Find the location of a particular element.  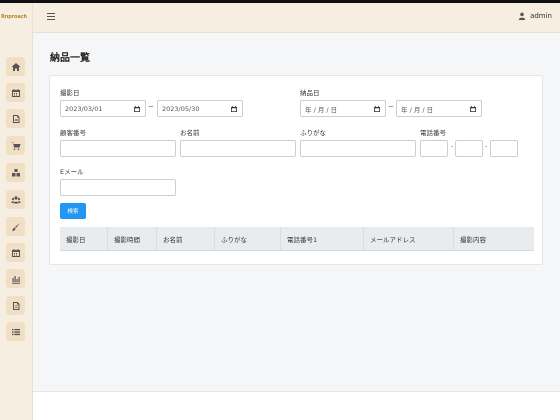

email-label: Eメール is located at coordinates (72, 172).